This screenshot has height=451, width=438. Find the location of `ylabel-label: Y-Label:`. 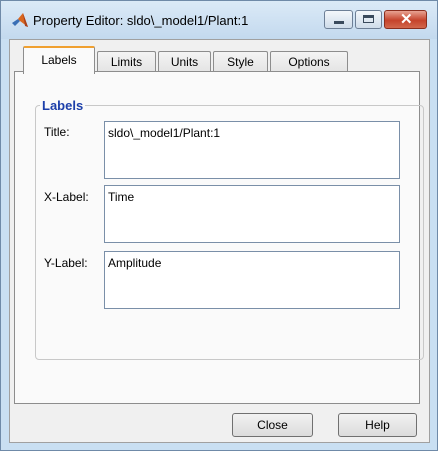

ylabel-label: Y-Label: is located at coordinates (66, 263).